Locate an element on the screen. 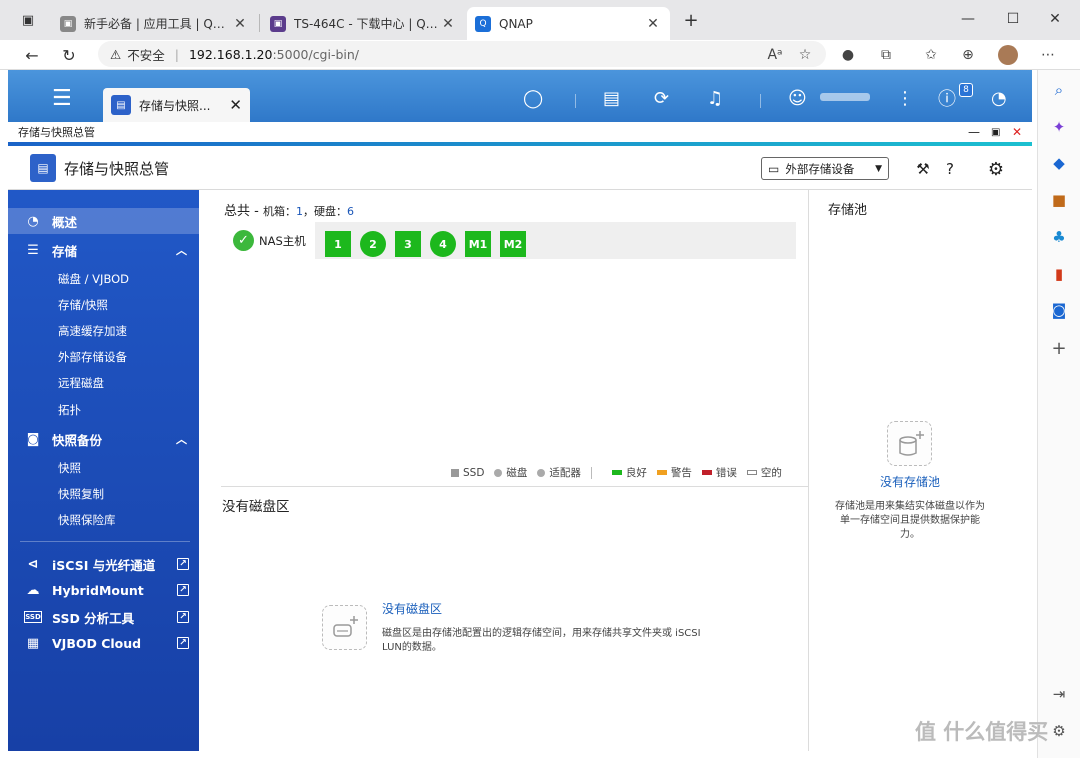 The image size is (1080, 758). favorite-star-icon: ☆ is located at coordinates (805, 55).